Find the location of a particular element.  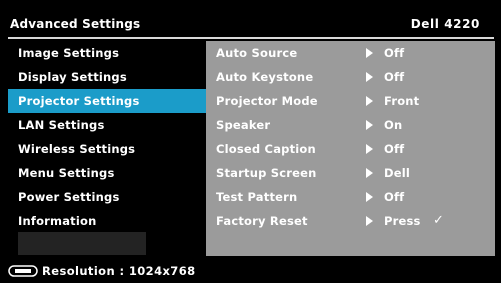

setting-label: Speaker is located at coordinates (243, 125).